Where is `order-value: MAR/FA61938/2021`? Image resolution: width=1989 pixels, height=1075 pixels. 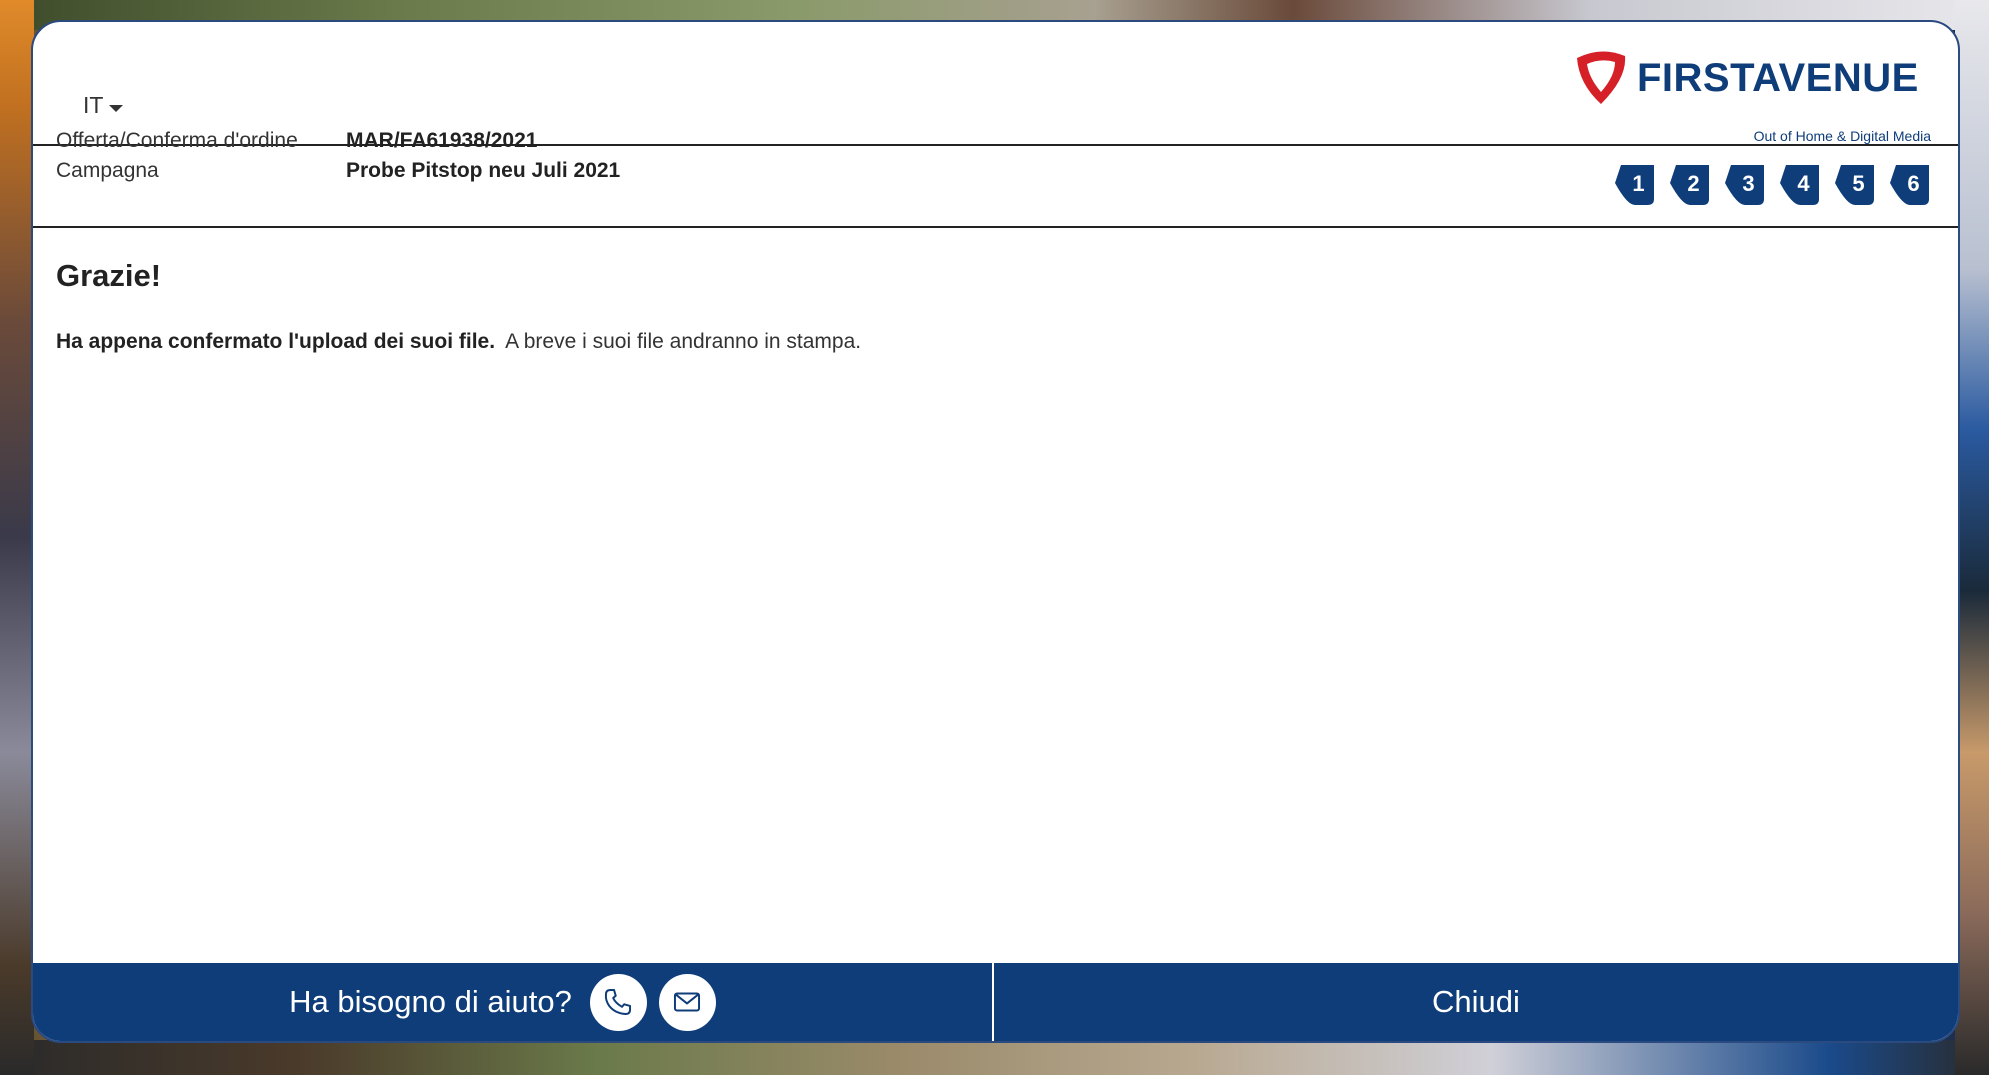
order-value: MAR/FA61938/2021 is located at coordinates (442, 140).